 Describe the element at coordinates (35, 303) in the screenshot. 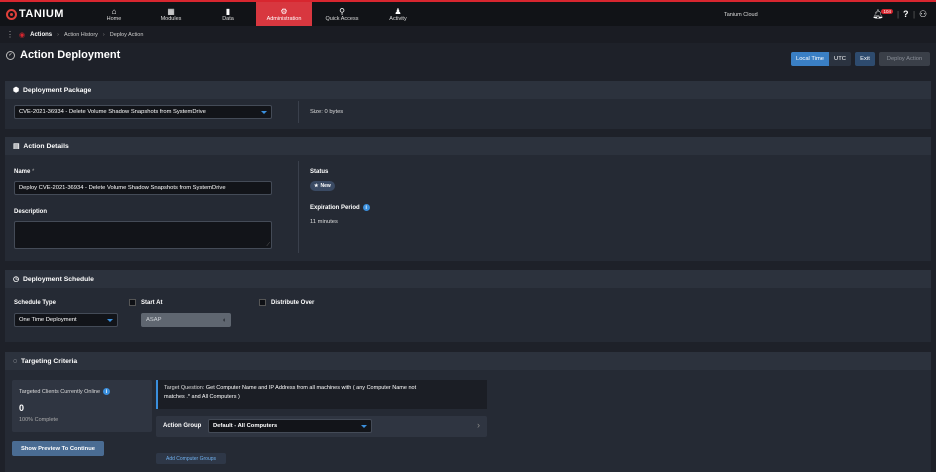

I see `schedule-type-label: Schedule Type` at that location.